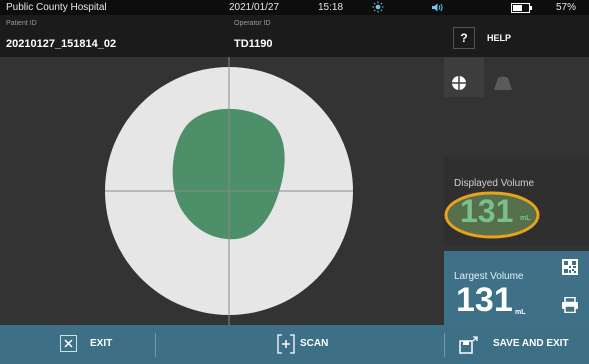  I want to click on exit-button, so click(68, 343).